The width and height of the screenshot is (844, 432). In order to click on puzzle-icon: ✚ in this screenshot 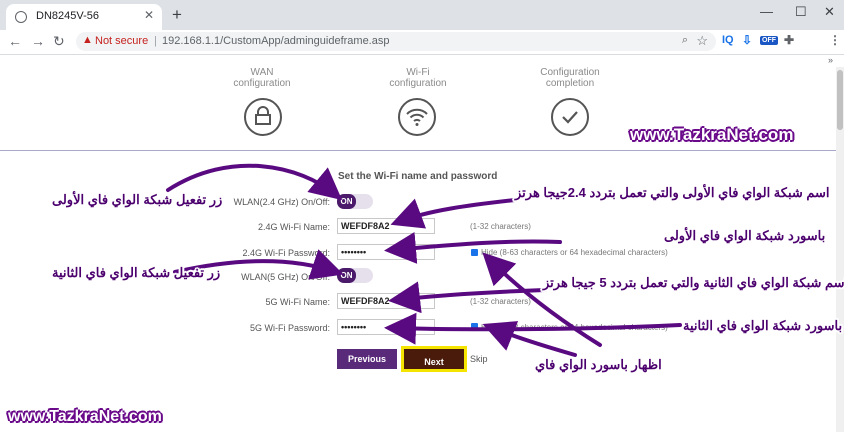, I will do `click(789, 40)`.